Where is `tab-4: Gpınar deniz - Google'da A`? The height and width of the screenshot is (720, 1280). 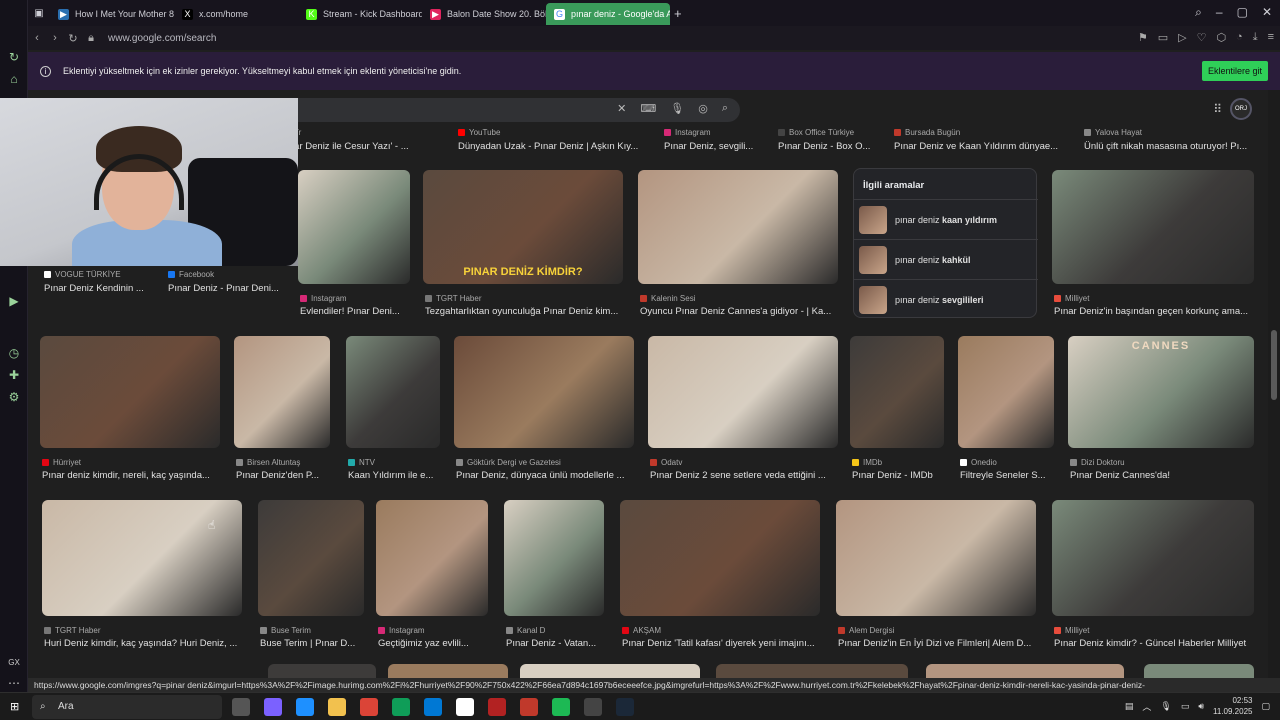 tab-4: Gpınar deniz - Google'da A is located at coordinates (608, 14).